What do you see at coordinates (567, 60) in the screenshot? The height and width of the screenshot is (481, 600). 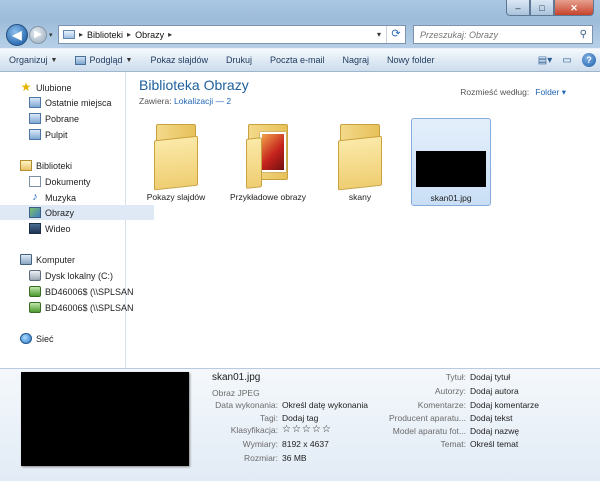 I see `preview-pane-icon: ▭` at bounding box center [567, 60].